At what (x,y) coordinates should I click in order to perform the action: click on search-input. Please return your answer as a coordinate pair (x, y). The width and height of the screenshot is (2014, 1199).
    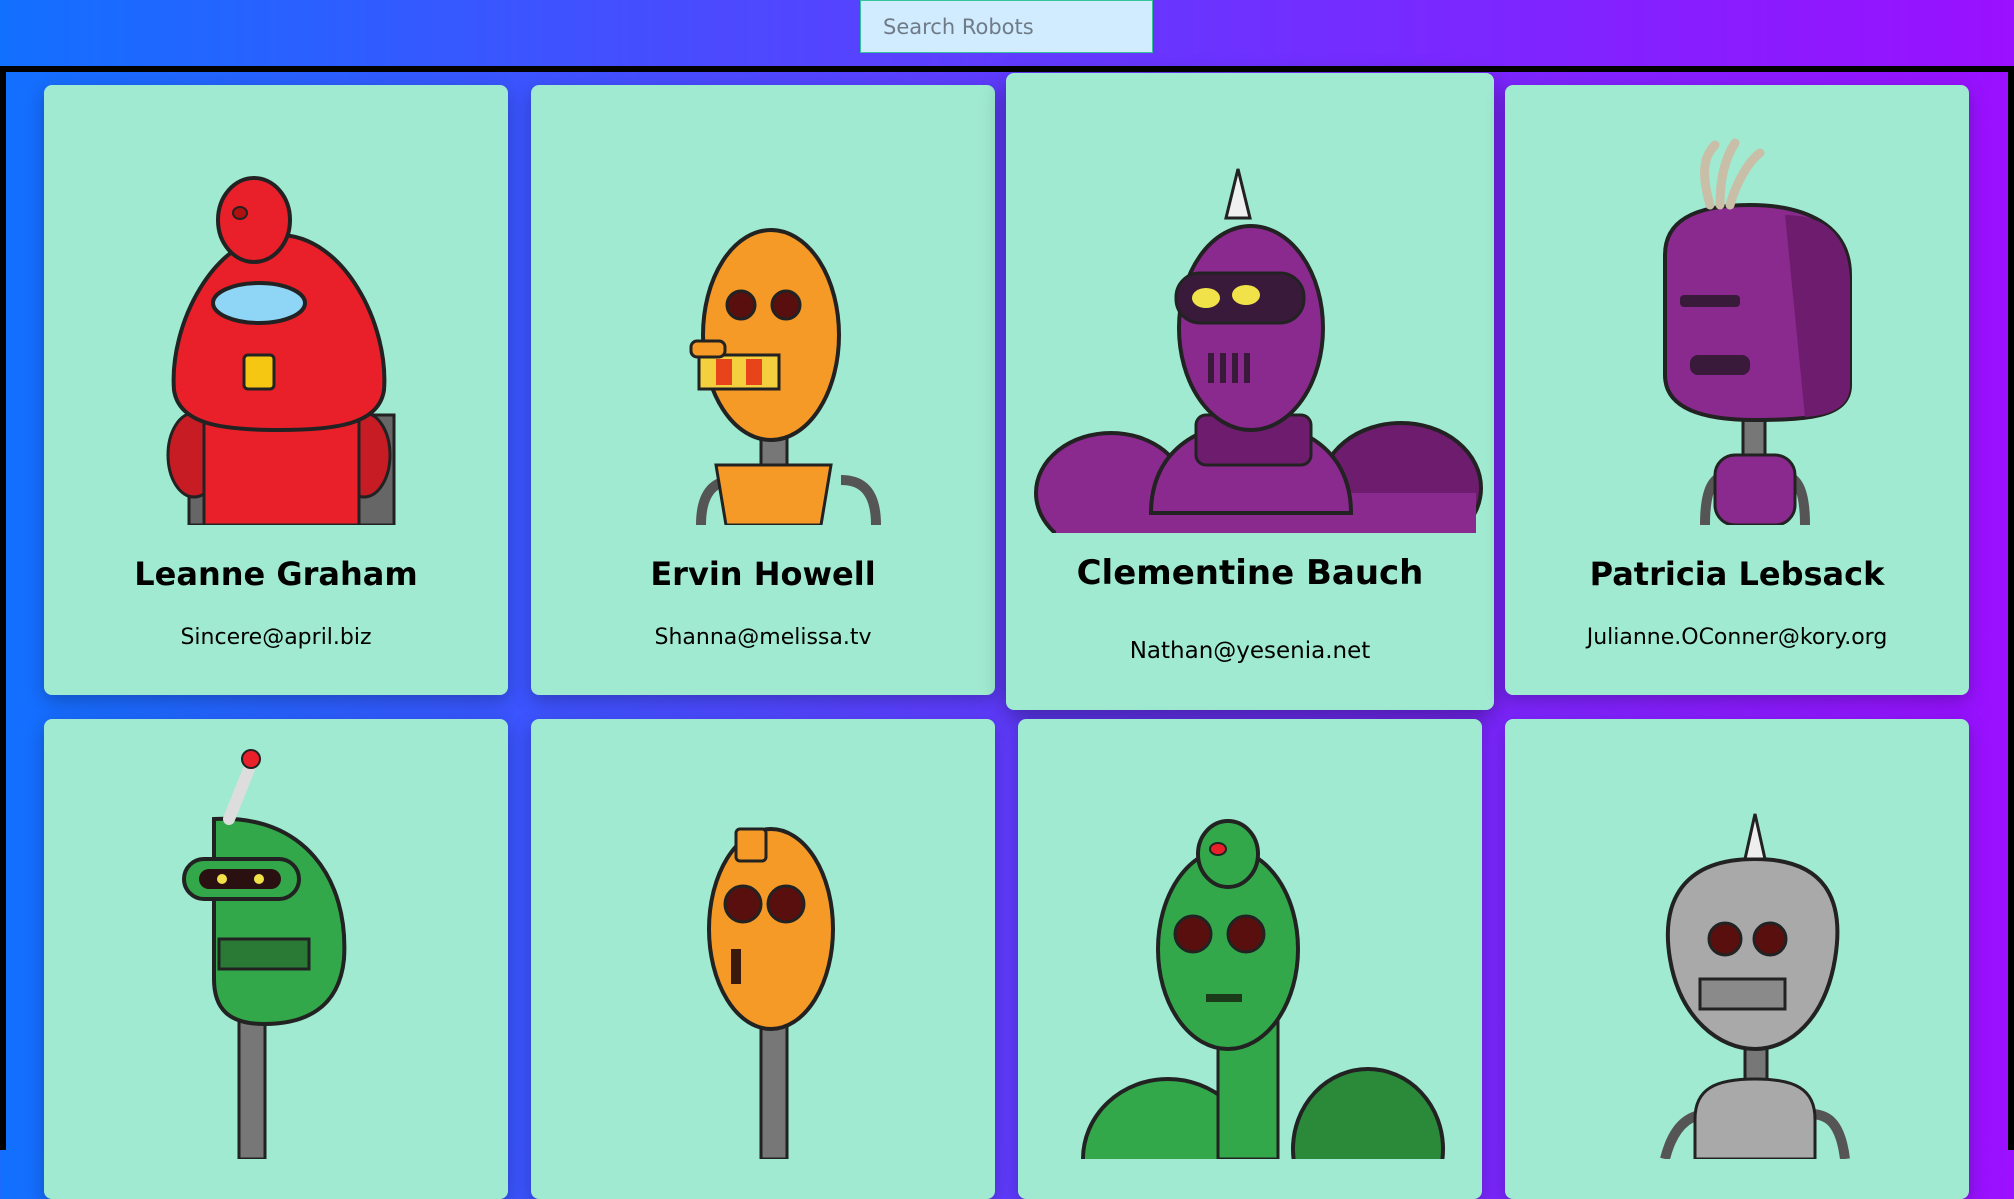
    Looking at the image, I should click on (1006, 26).